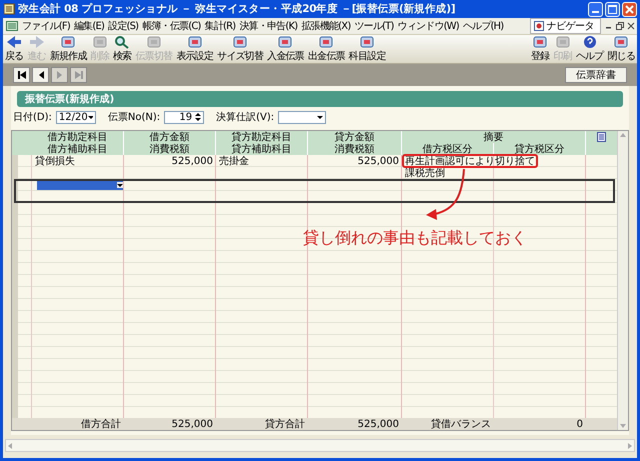 The height and width of the screenshot is (461, 640). I want to click on annotation-text: 貸し倒れの事由も記載しておく, so click(415, 238).